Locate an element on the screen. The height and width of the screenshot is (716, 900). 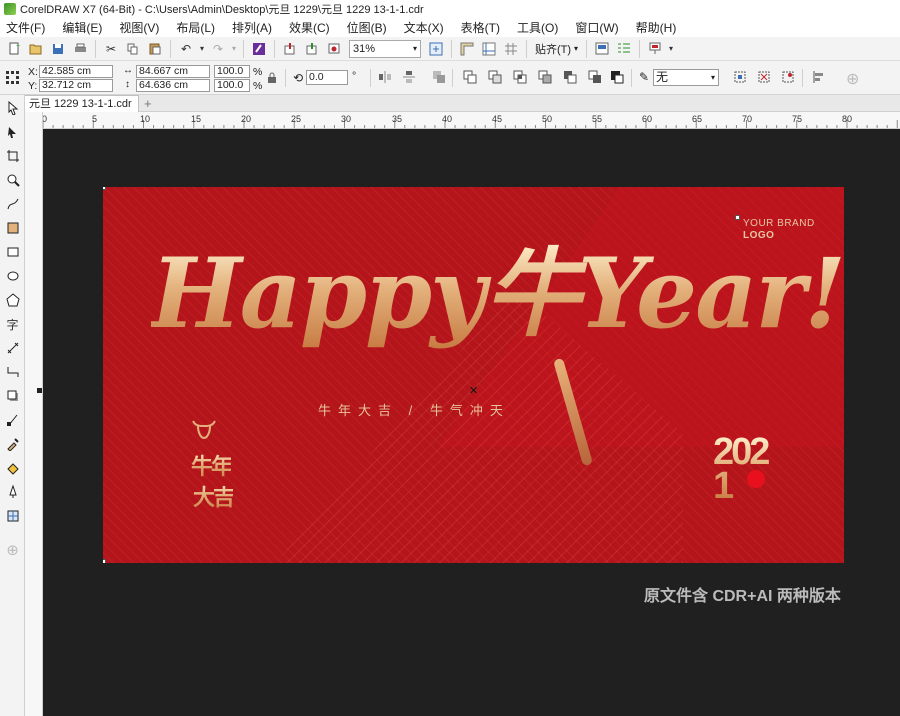
add-tab-button: + is located at coordinates (148, 103).